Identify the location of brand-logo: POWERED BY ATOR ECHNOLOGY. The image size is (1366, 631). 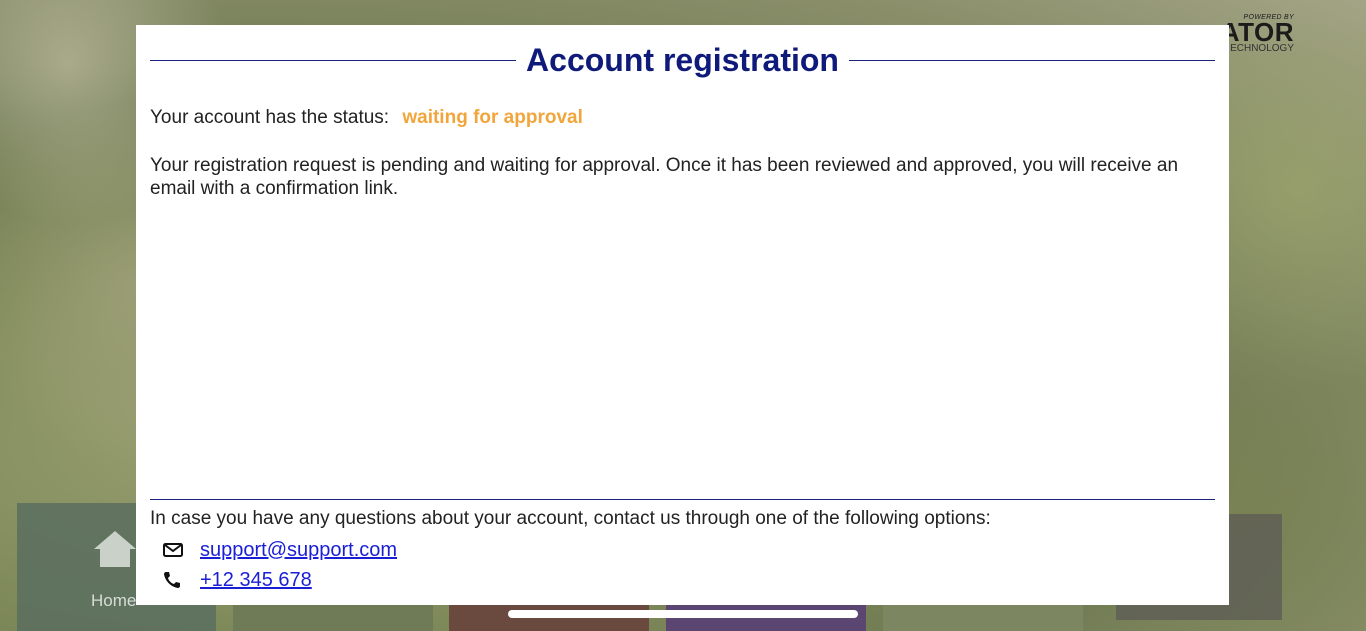
(1257, 34).